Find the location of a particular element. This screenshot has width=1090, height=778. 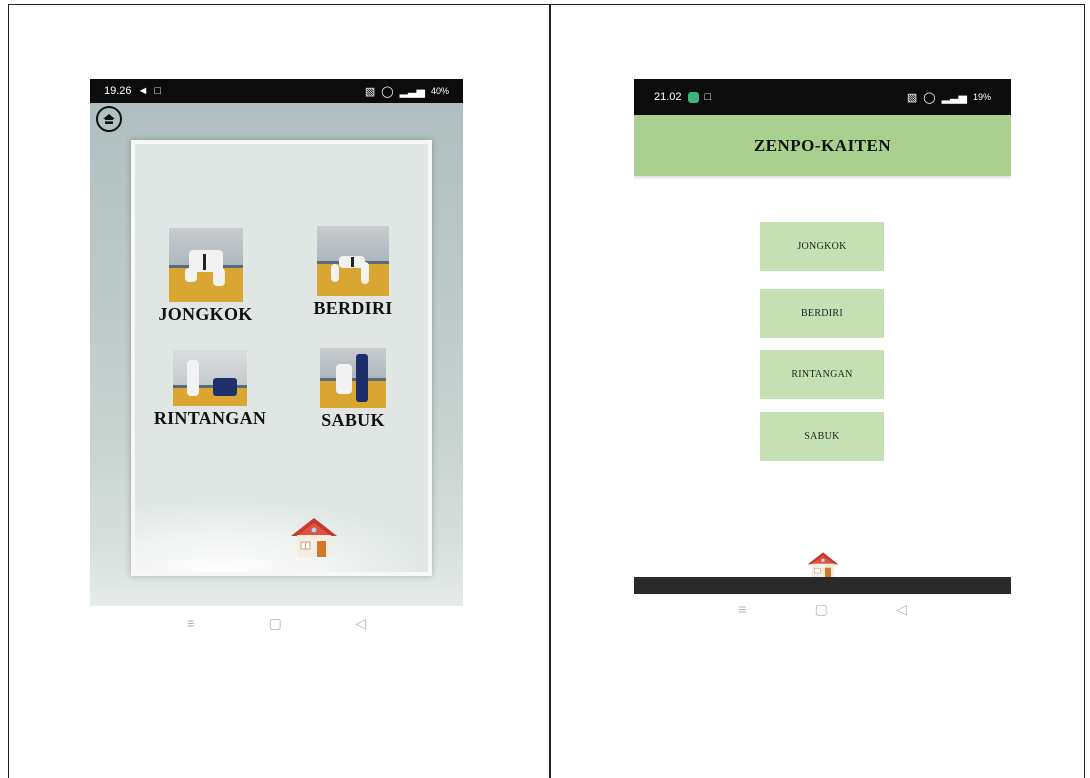

jongkok-photo is located at coordinates (205, 265).